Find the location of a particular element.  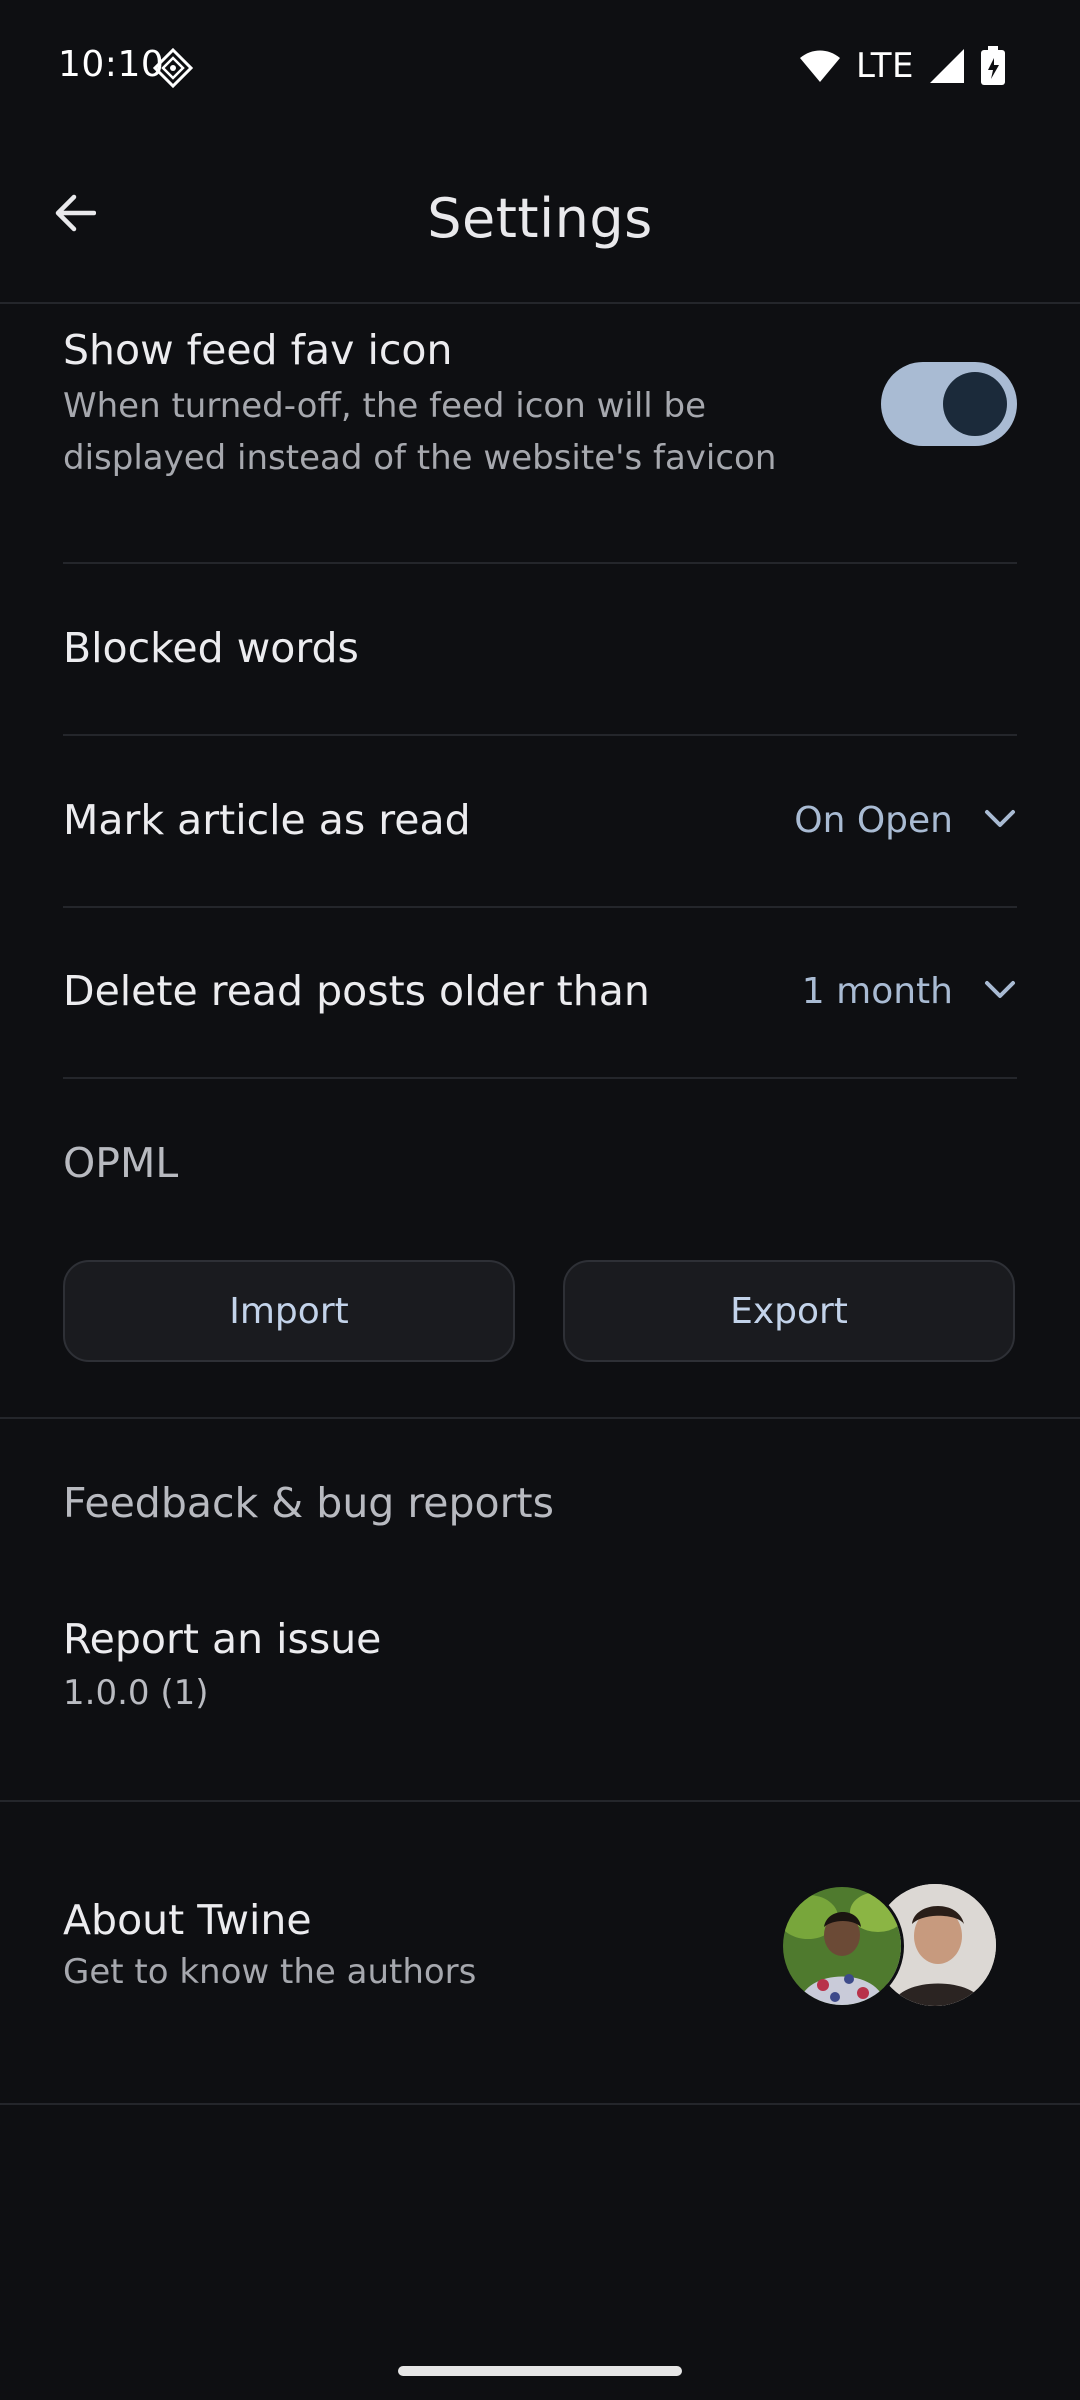

export-button: Export is located at coordinates (789, 1311).